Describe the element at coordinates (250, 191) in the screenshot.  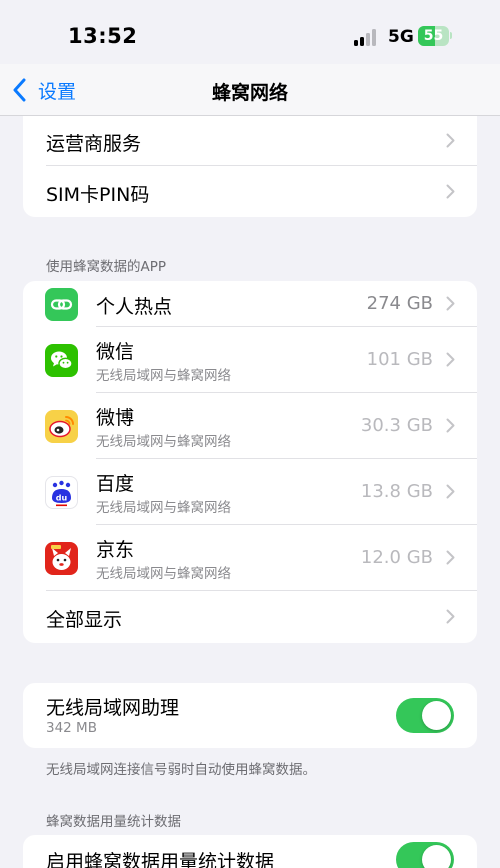
I see `sim-pin-row: SIM卡PIN码` at that location.